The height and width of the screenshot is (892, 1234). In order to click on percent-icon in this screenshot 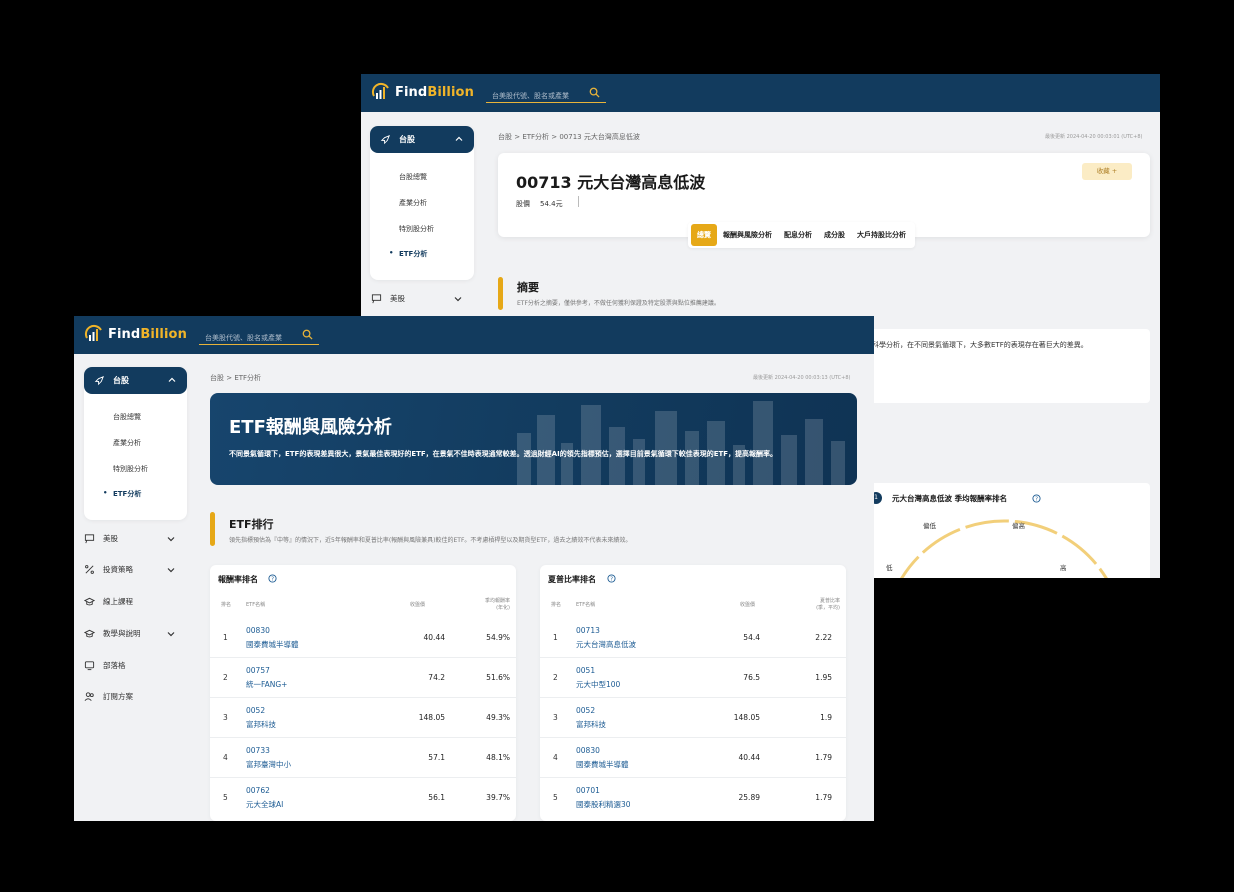, I will do `click(89, 569)`.